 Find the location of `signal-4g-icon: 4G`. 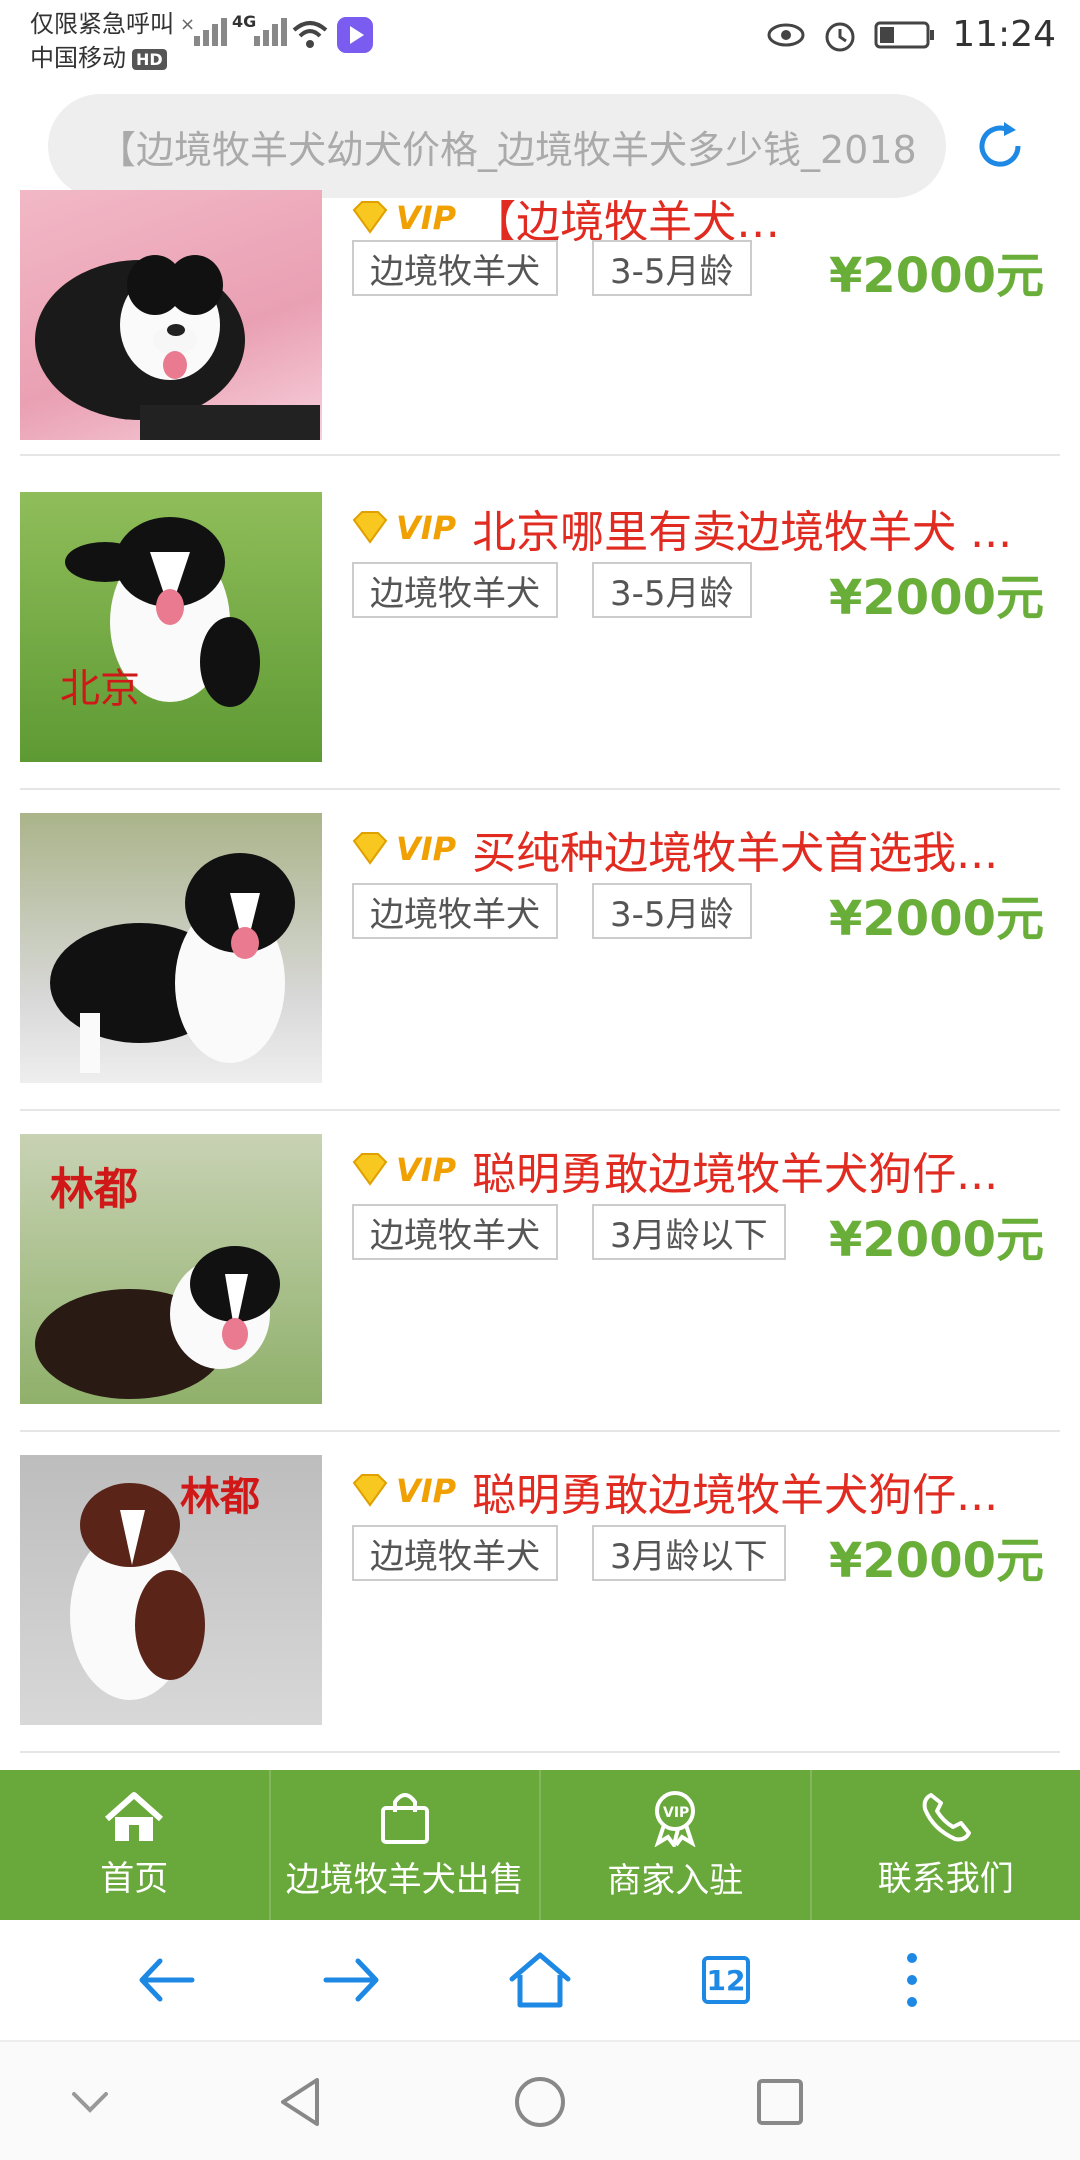

signal-4g-icon: 4G is located at coordinates (261, 29).